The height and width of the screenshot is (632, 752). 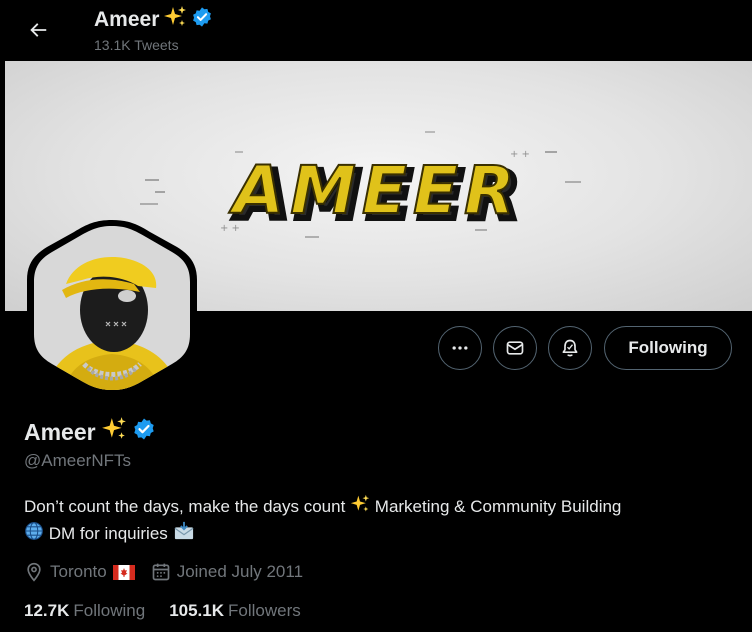 What do you see at coordinates (374, 190) in the screenshot?
I see `banner-logo: AMEER` at bounding box center [374, 190].